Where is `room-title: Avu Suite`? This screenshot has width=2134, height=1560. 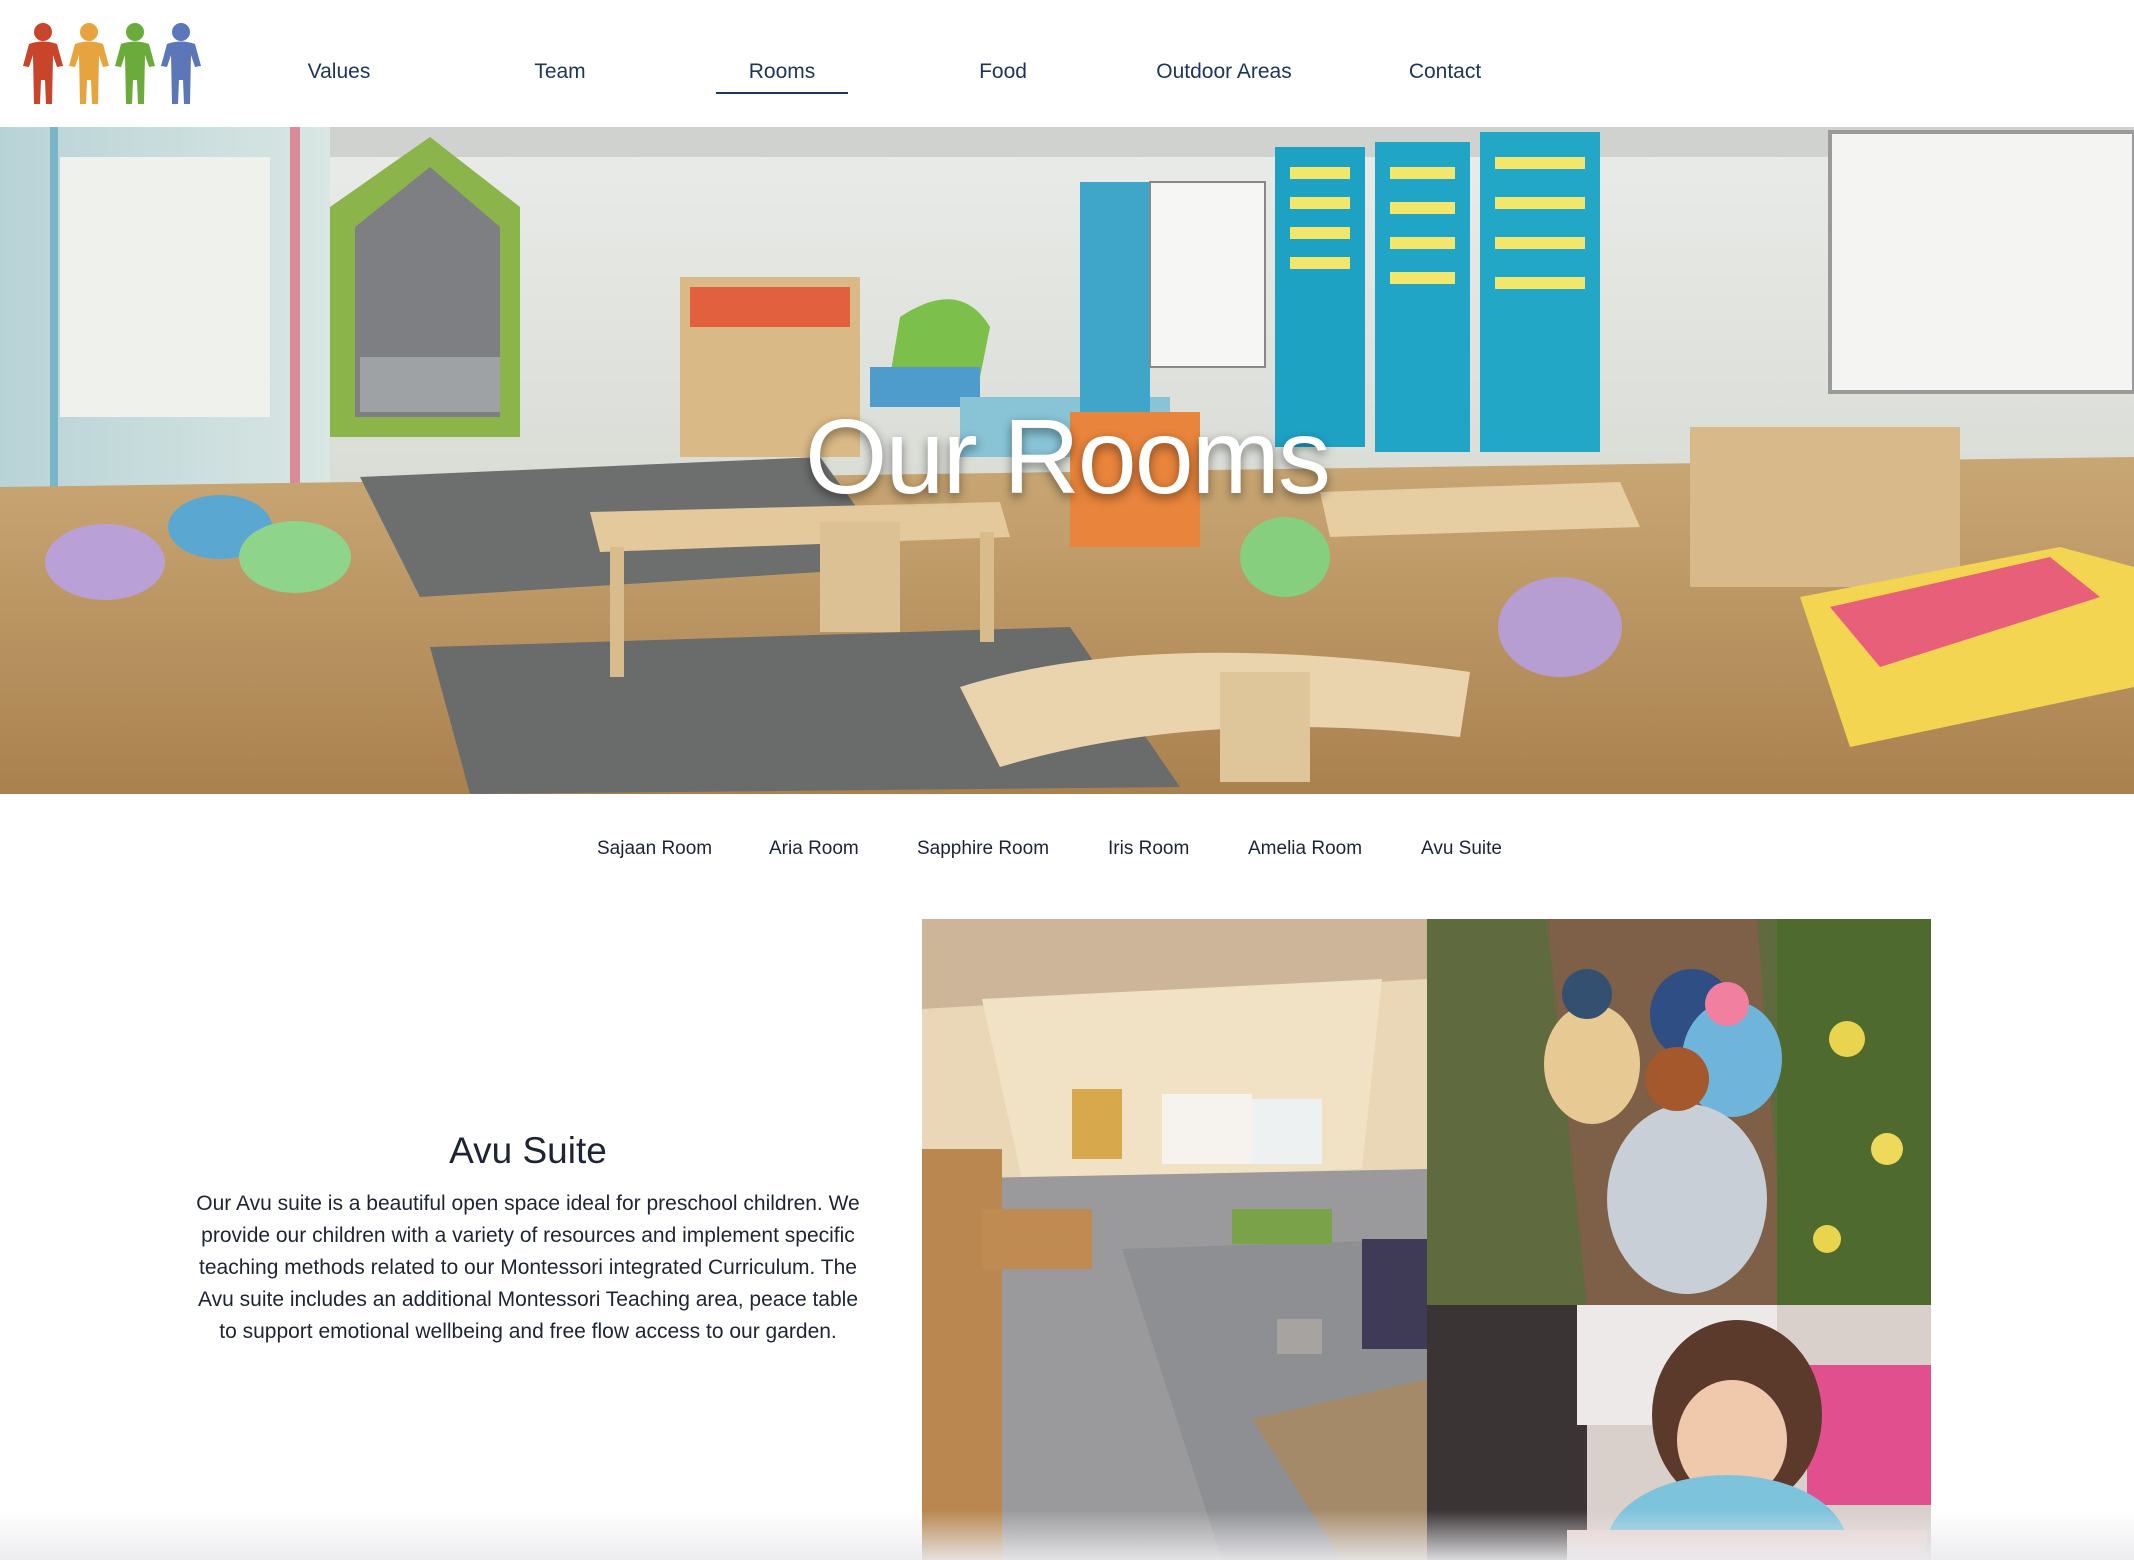 room-title: Avu Suite is located at coordinates (528, 1150).